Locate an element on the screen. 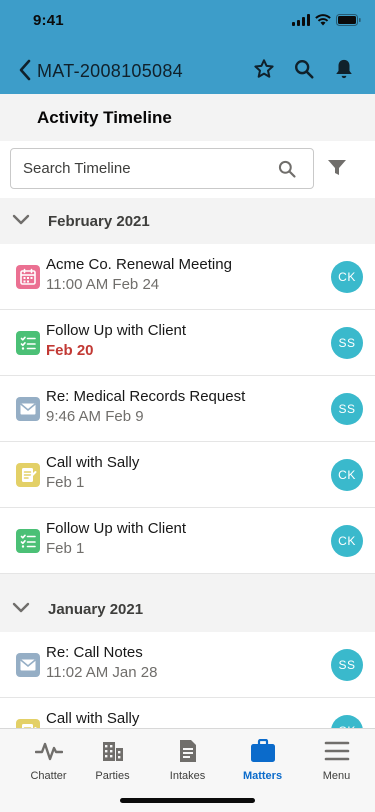 This screenshot has width=375, height=812. chevron-left-icon is located at coordinates (25, 70).